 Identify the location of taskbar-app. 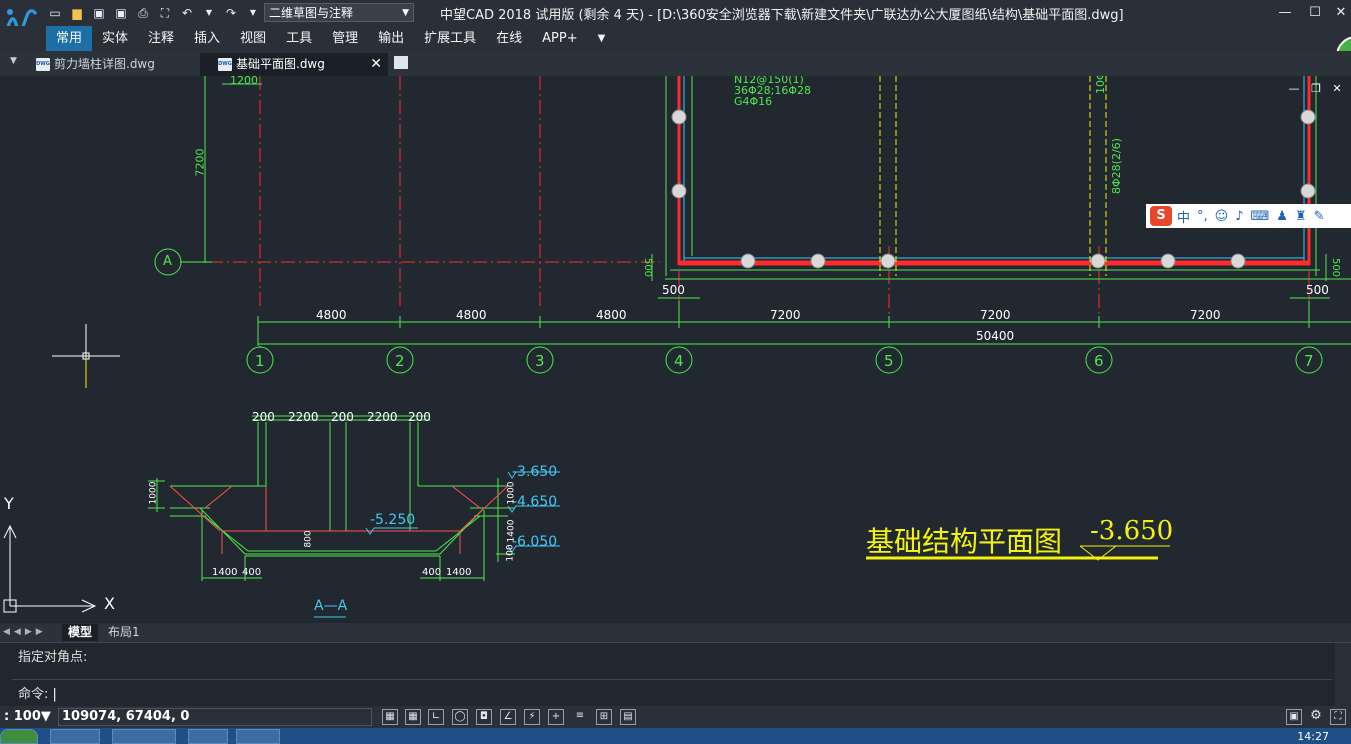
(208, 736).